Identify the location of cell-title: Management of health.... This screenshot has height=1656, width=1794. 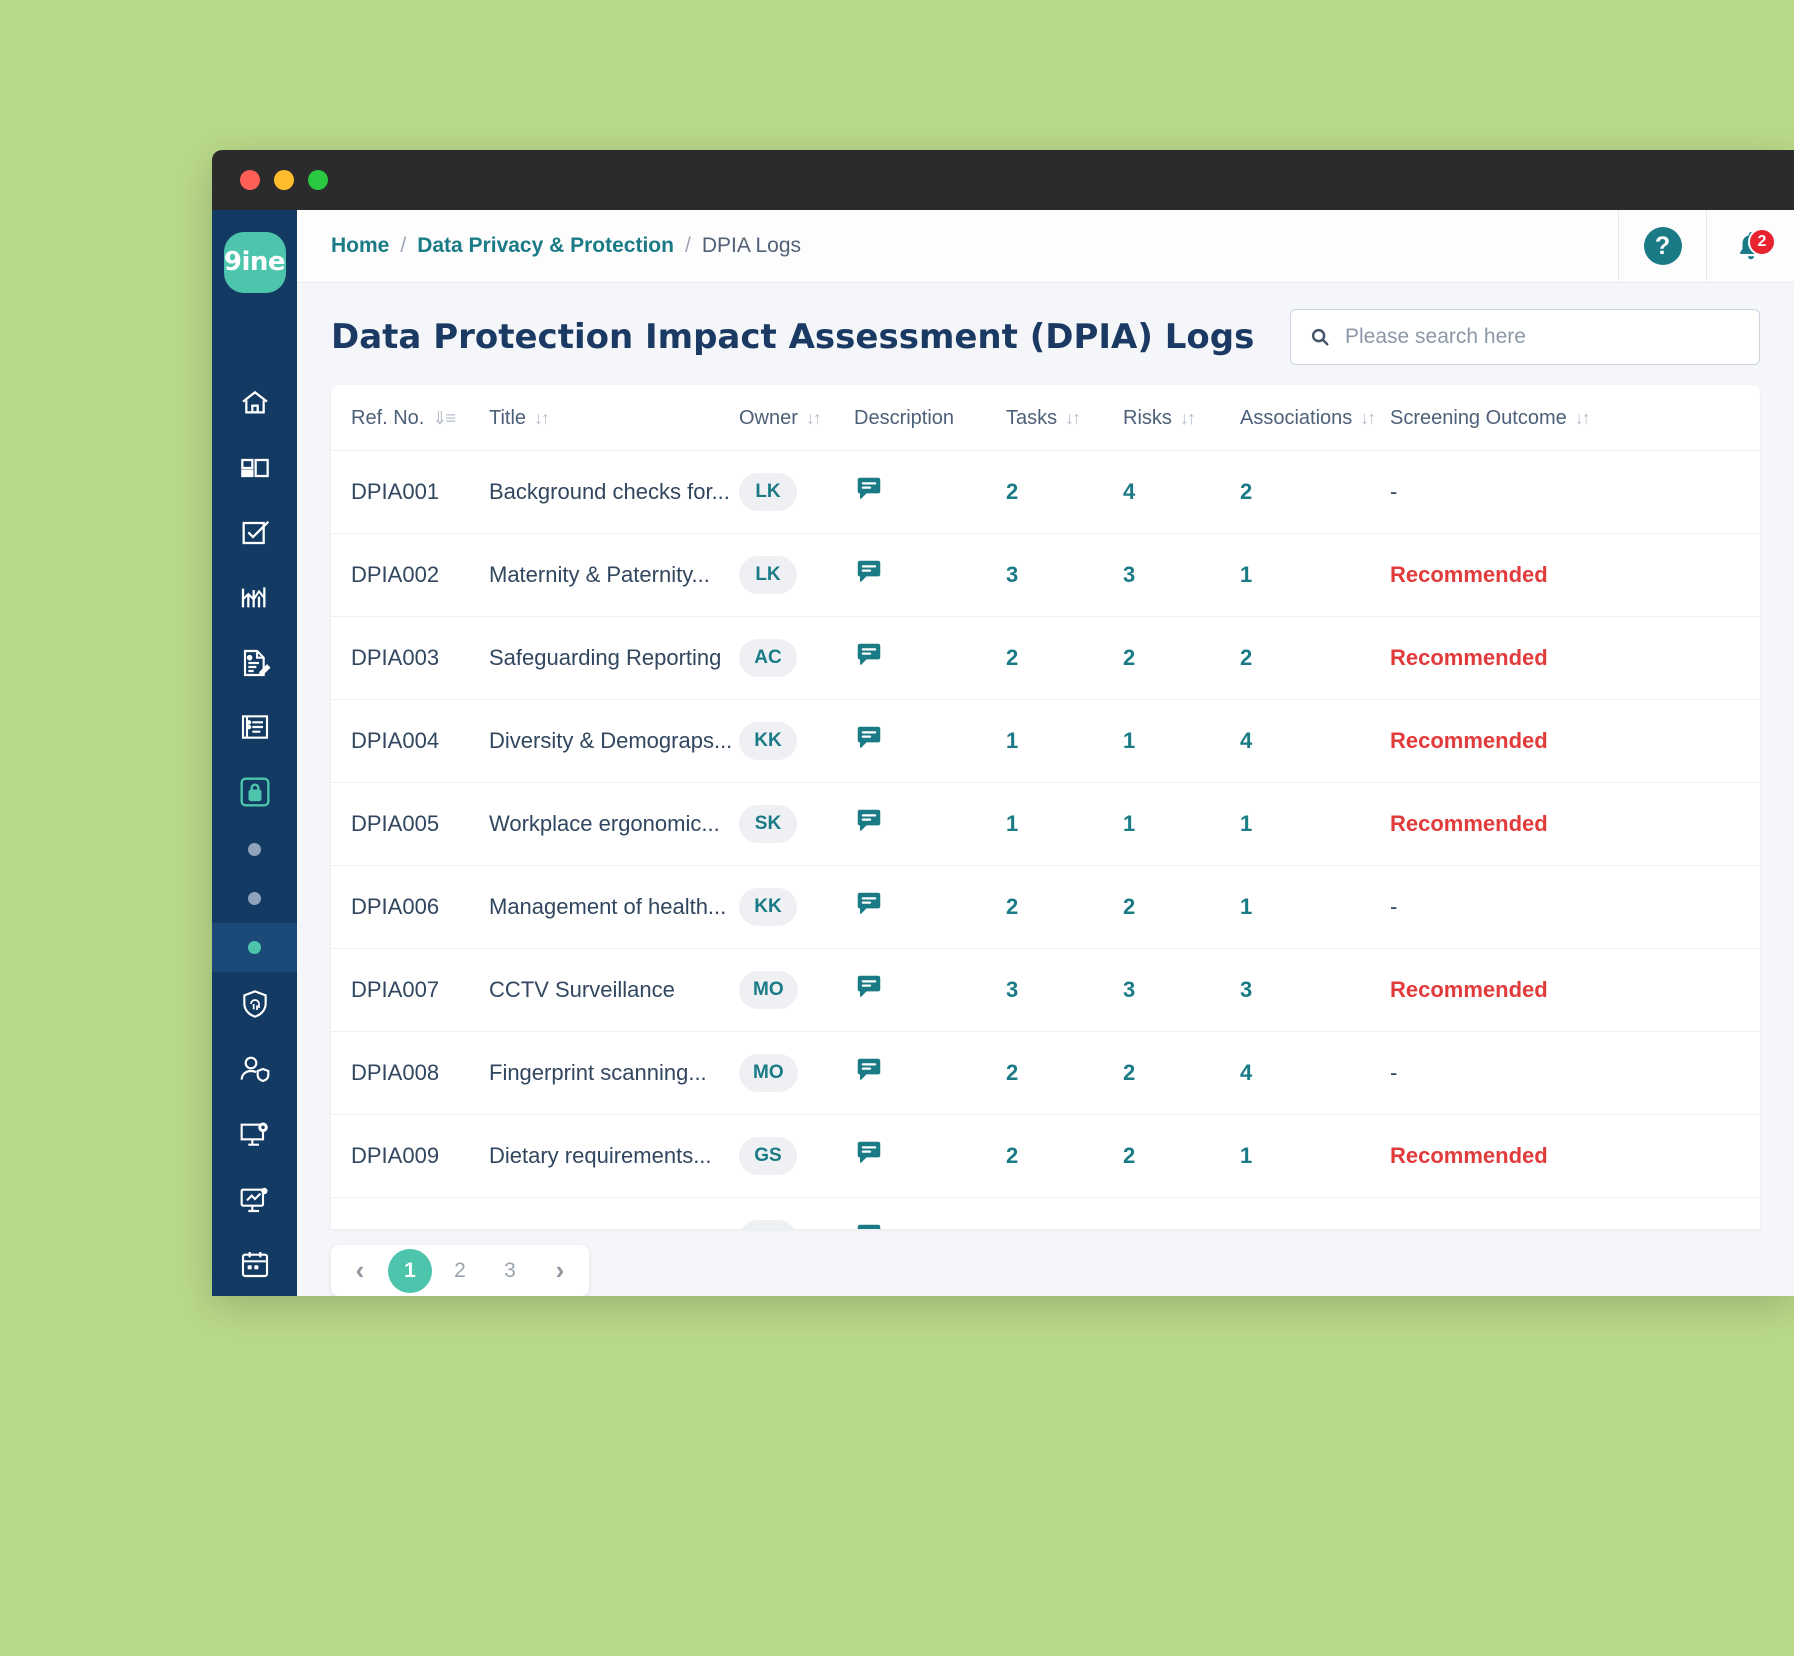
(614, 907).